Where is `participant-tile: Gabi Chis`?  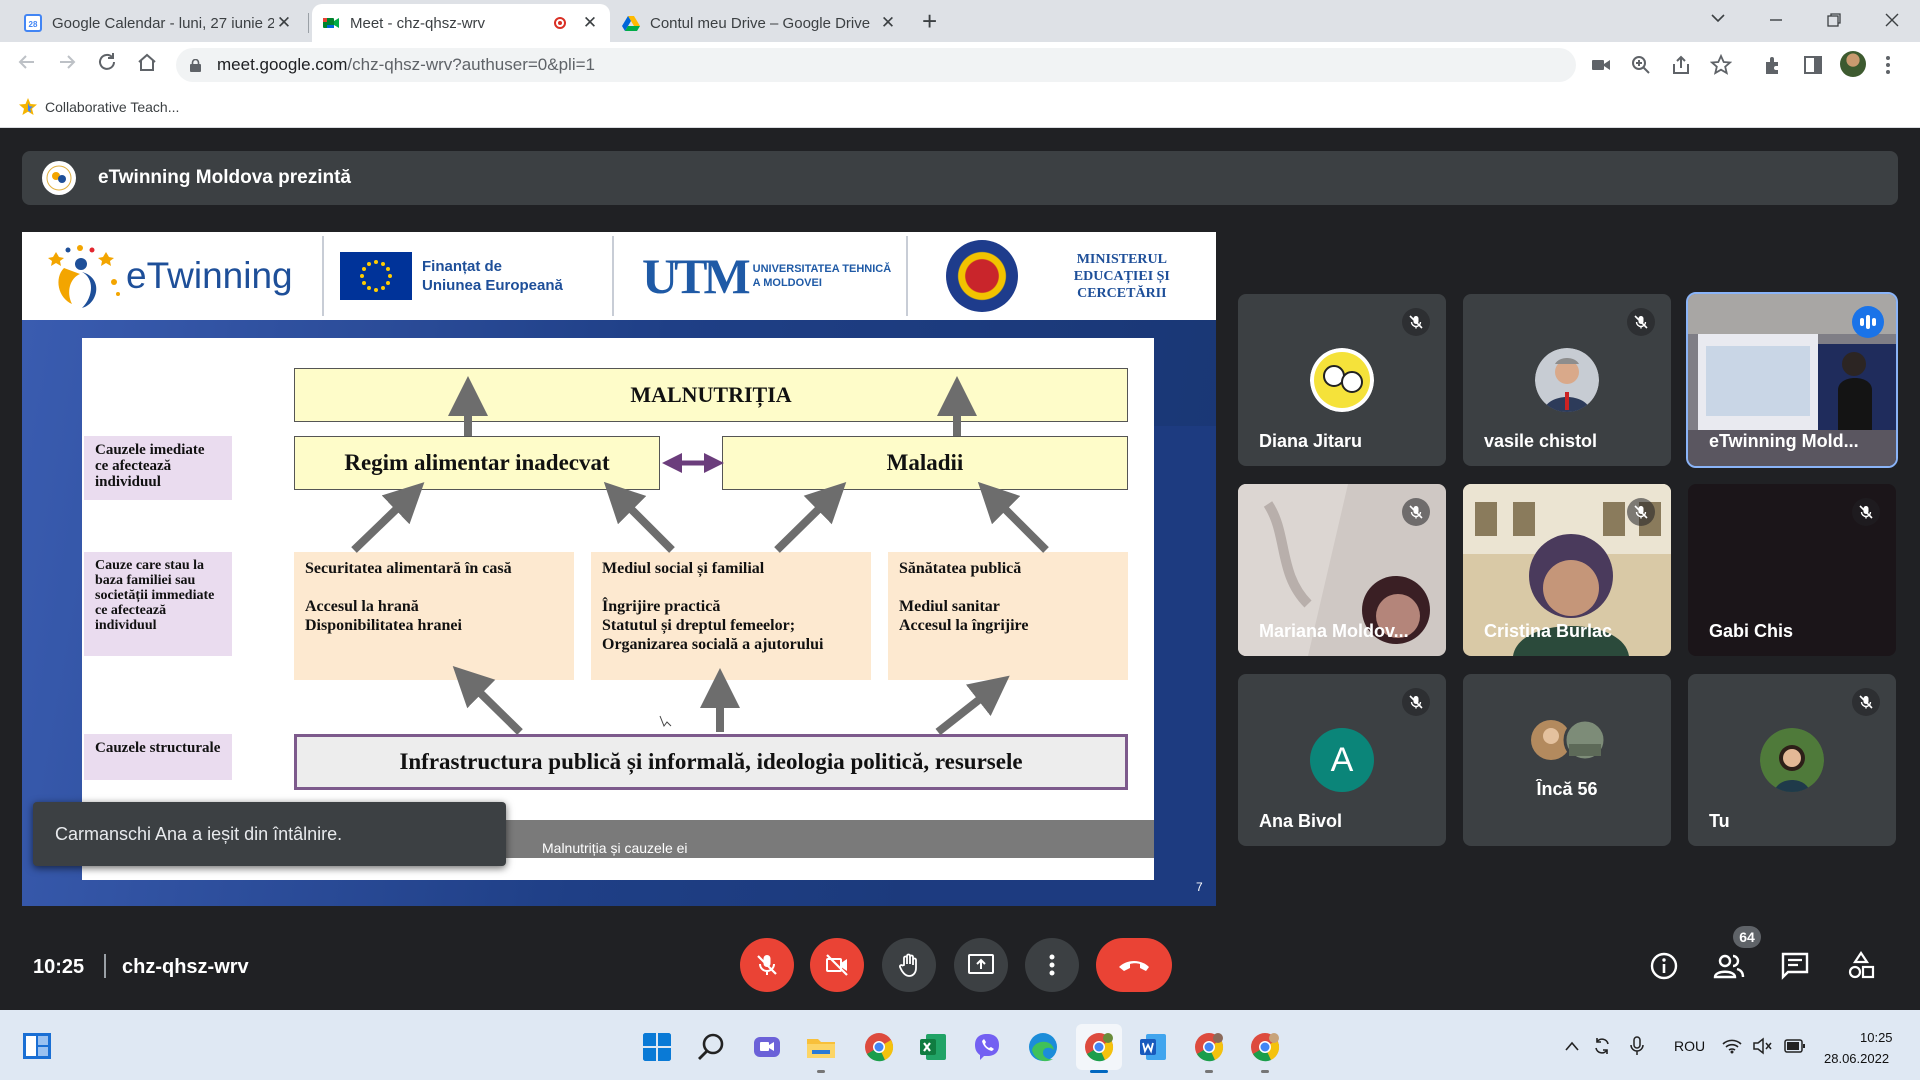
participant-tile: Gabi Chis is located at coordinates (1792, 570).